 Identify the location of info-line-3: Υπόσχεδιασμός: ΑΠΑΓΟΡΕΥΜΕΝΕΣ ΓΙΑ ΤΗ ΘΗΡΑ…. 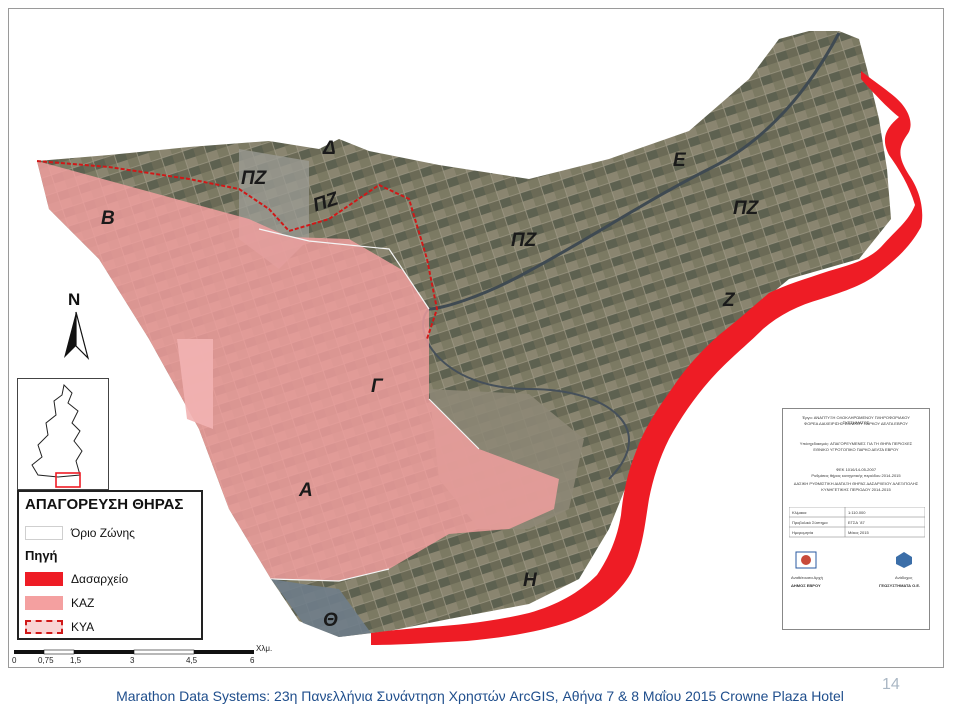
(856, 443).